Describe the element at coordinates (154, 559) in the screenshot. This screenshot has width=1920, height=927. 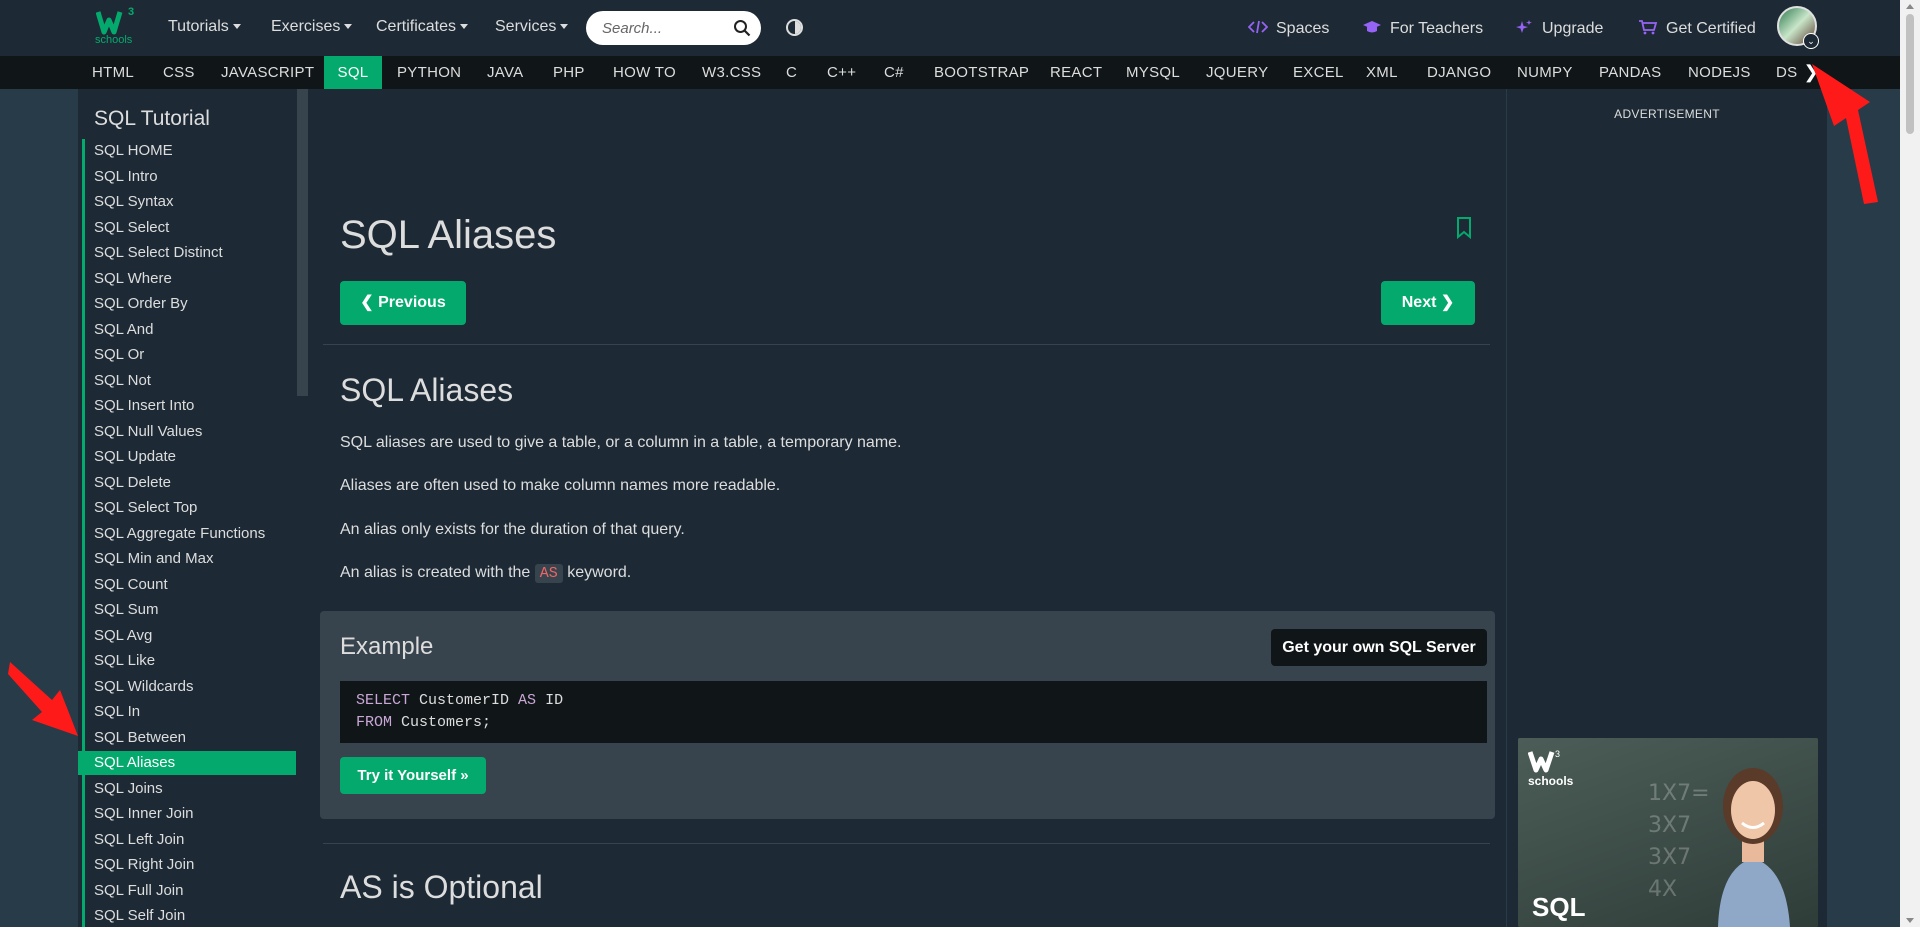
I see `sidebar-item-sql-min-and-max: SQL Min and Max` at that location.